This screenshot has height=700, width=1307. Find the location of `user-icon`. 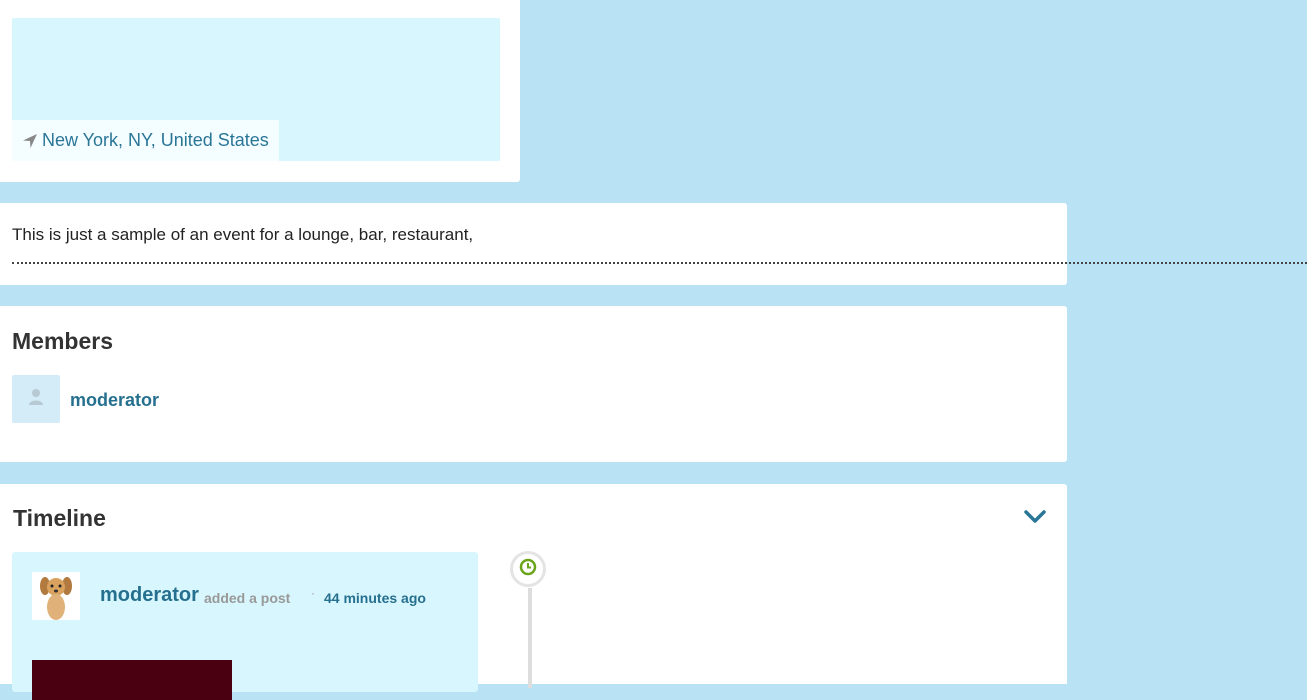

user-icon is located at coordinates (36, 399).